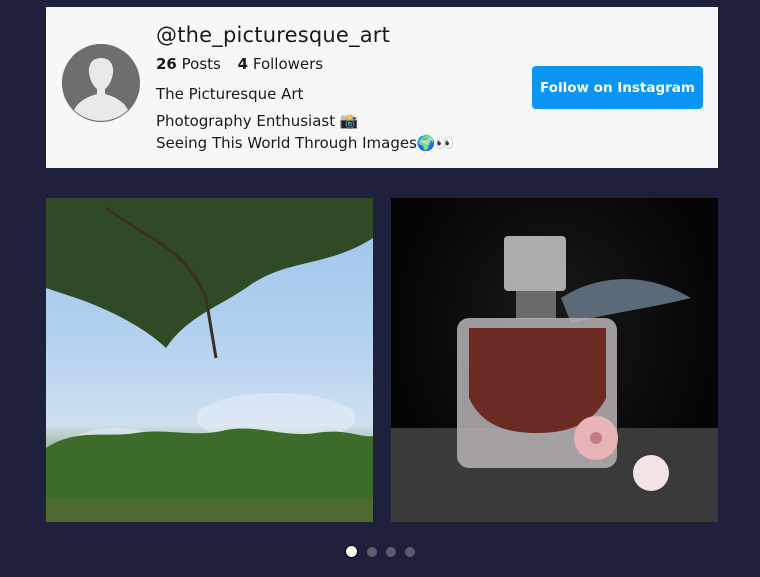  Describe the element at coordinates (243, 64) in the screenshot. I see `followers-count: 4` at that location.